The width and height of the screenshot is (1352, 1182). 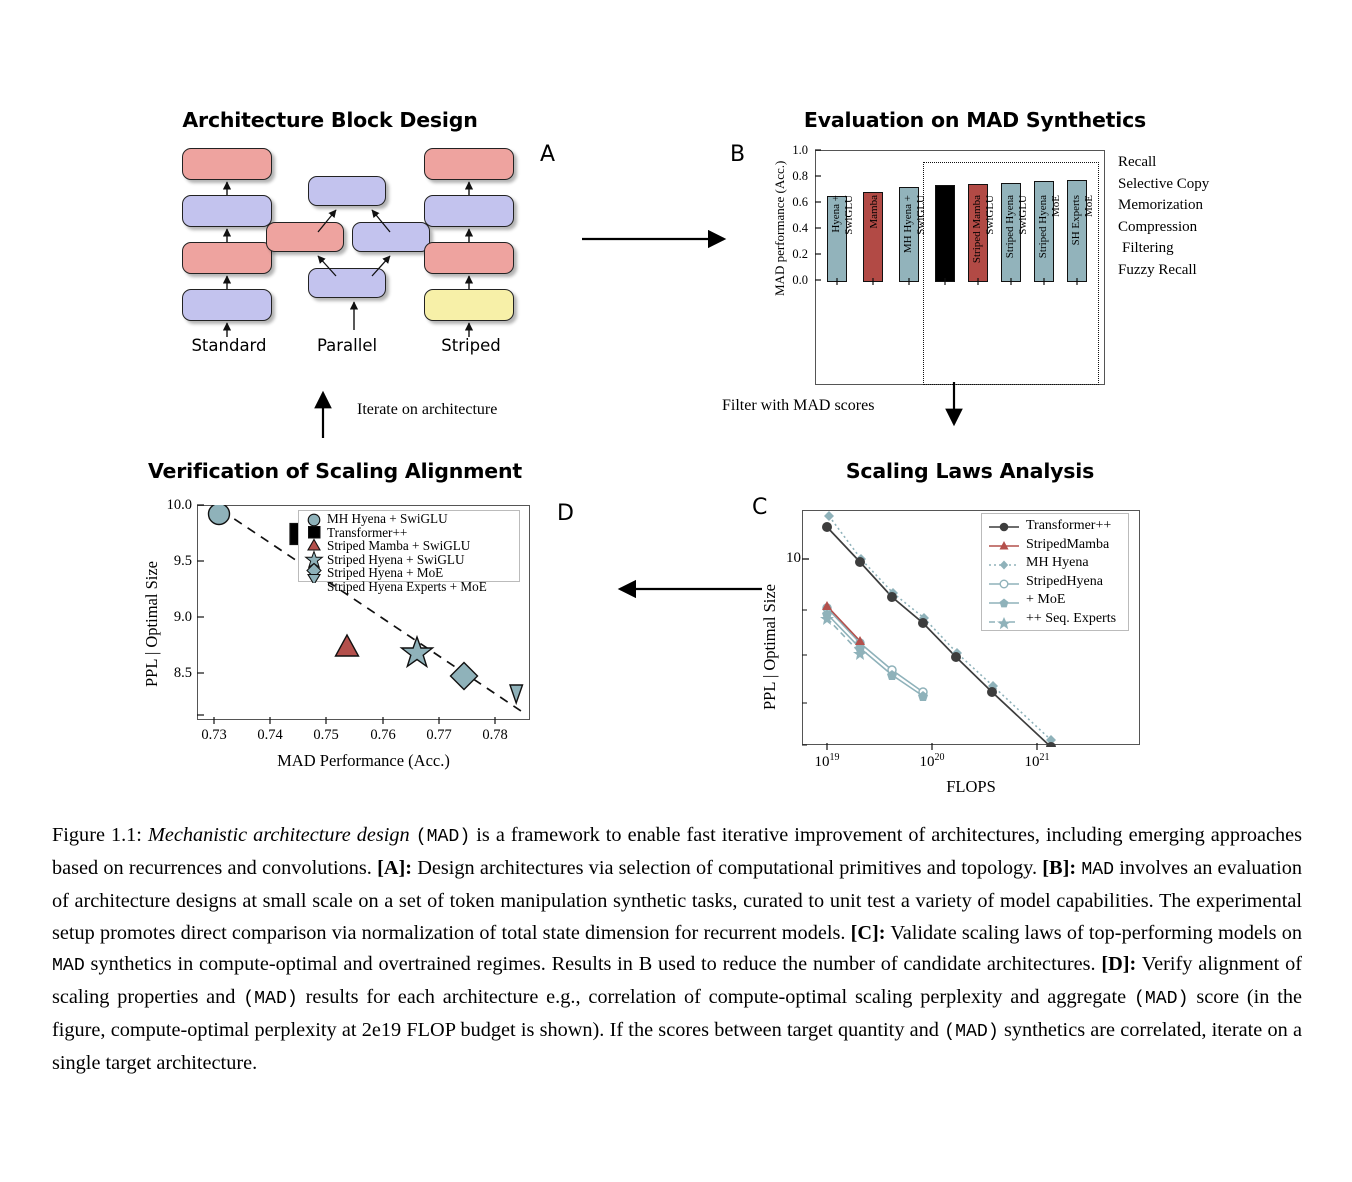 What do you see at coordinates (354, 269) in the screenshot?
I see `parallel-arrows-svg` at bounding box center [354, 269].